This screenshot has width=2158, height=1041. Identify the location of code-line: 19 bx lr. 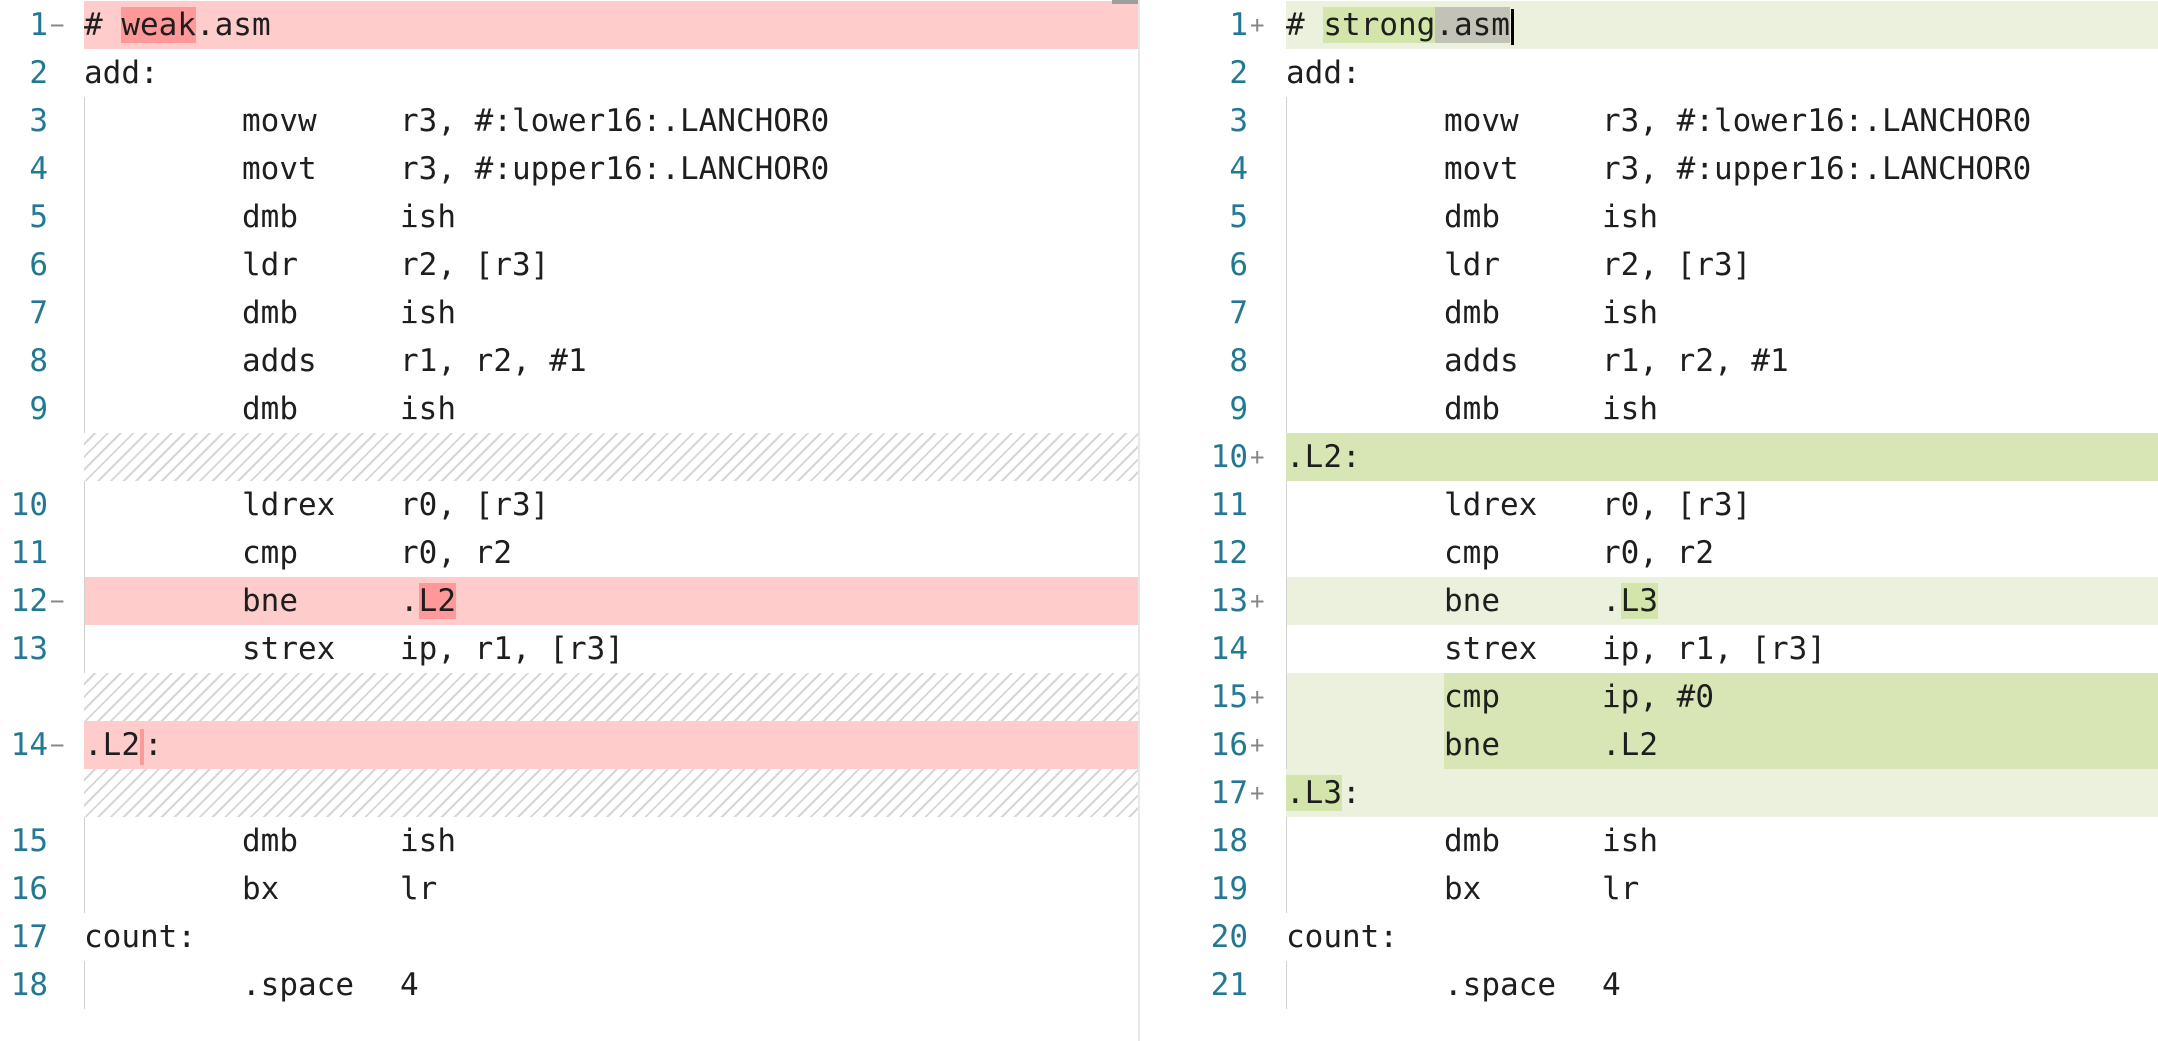
(1649, 889).